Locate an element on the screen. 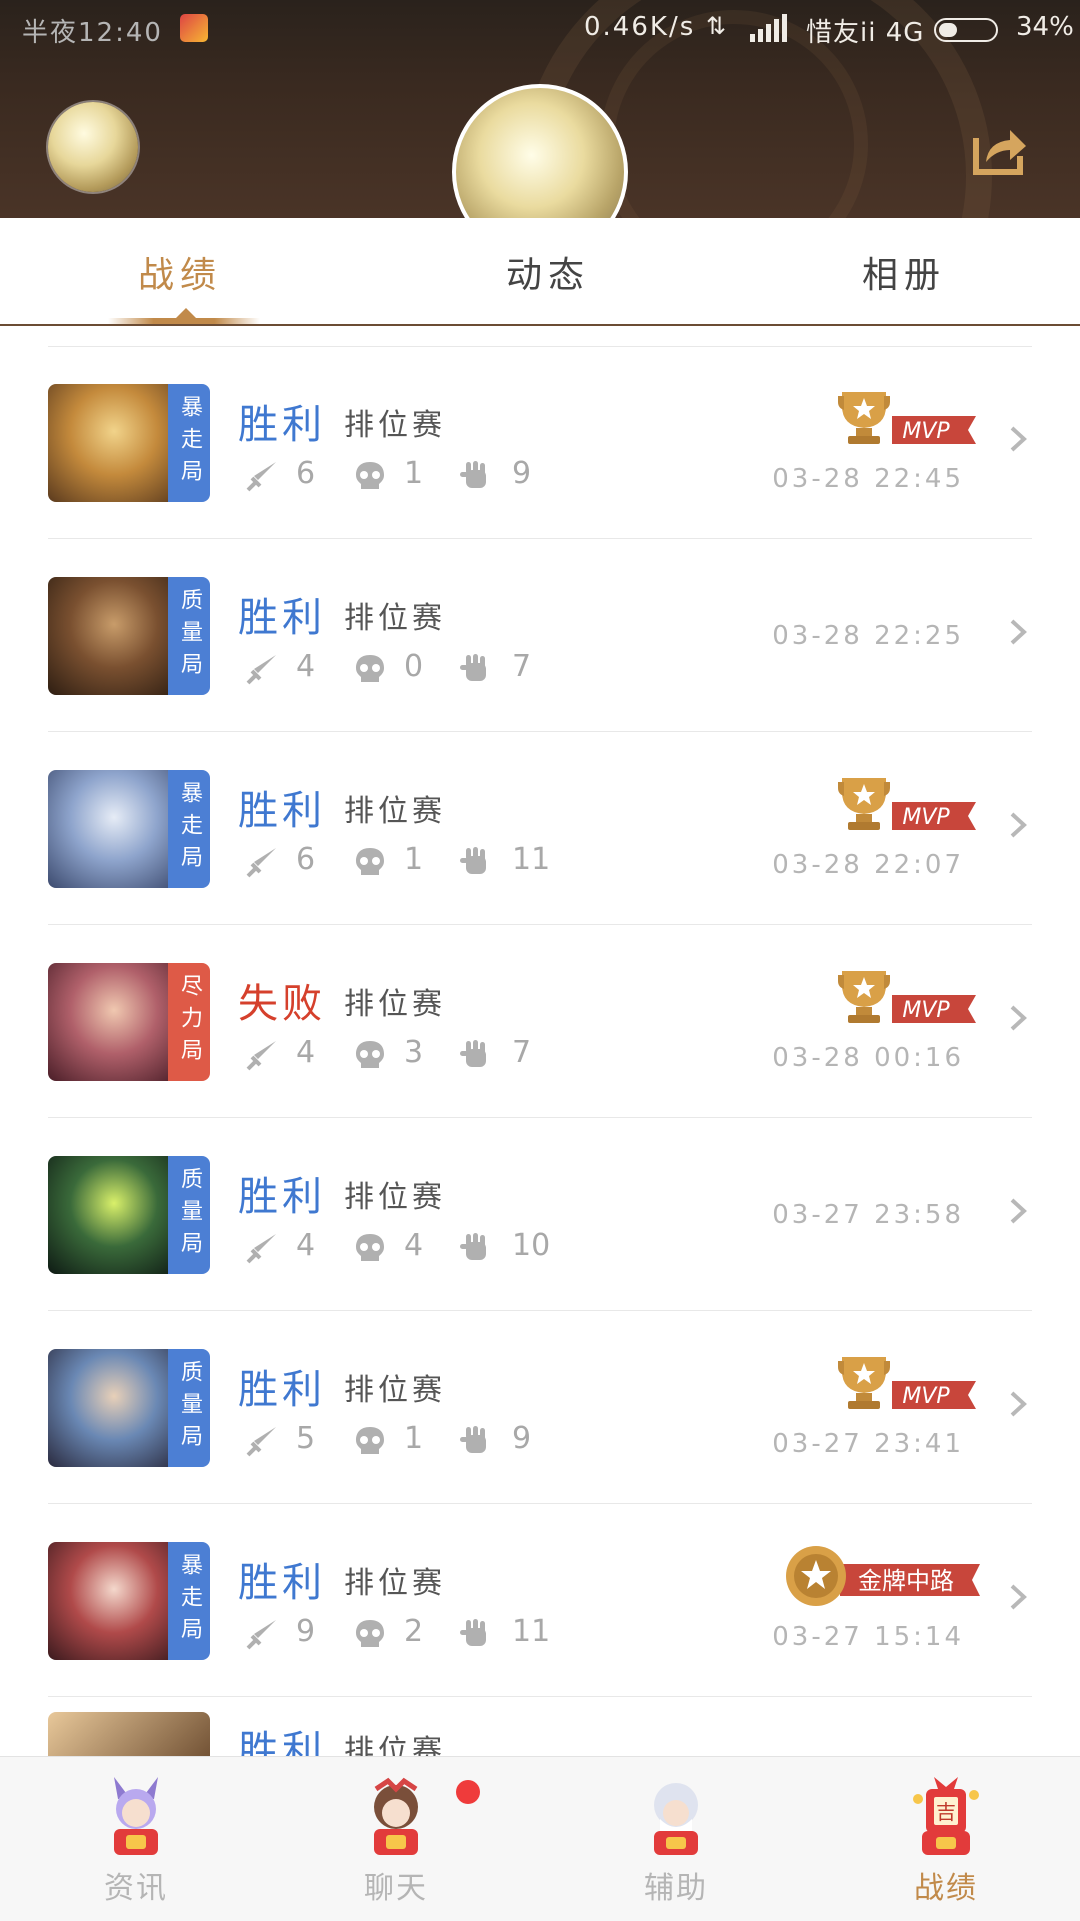 The image size is (1080, 1921). list-item: 暴走局 胜利 排位赛 6 1 11 MVP 03-28 22:07 is located at coordinates (540, 828).